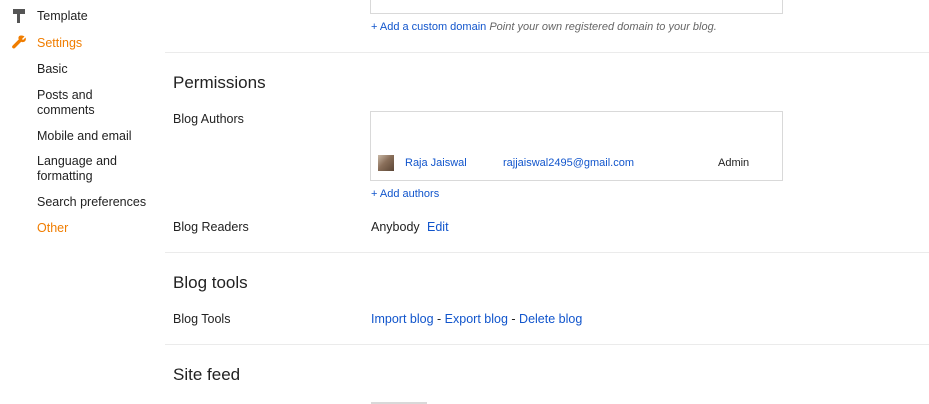  I want to click on domain-input-box, so click(576, 7).